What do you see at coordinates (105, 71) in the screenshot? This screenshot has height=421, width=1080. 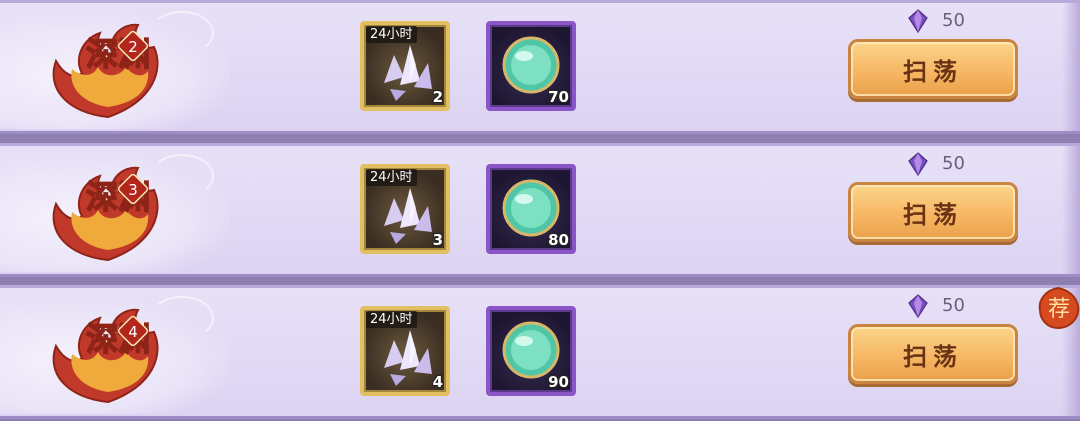 I see `stage-emblem: 深渊 2` at bounding box center [105, 71].